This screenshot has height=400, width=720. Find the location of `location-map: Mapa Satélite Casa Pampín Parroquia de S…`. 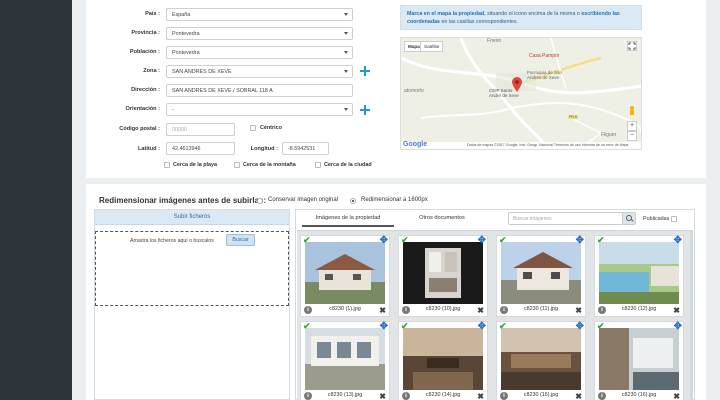

location-map: Mapa Satélite Casa Pampín Parroquia de S… is located at coordinates (521, 93).